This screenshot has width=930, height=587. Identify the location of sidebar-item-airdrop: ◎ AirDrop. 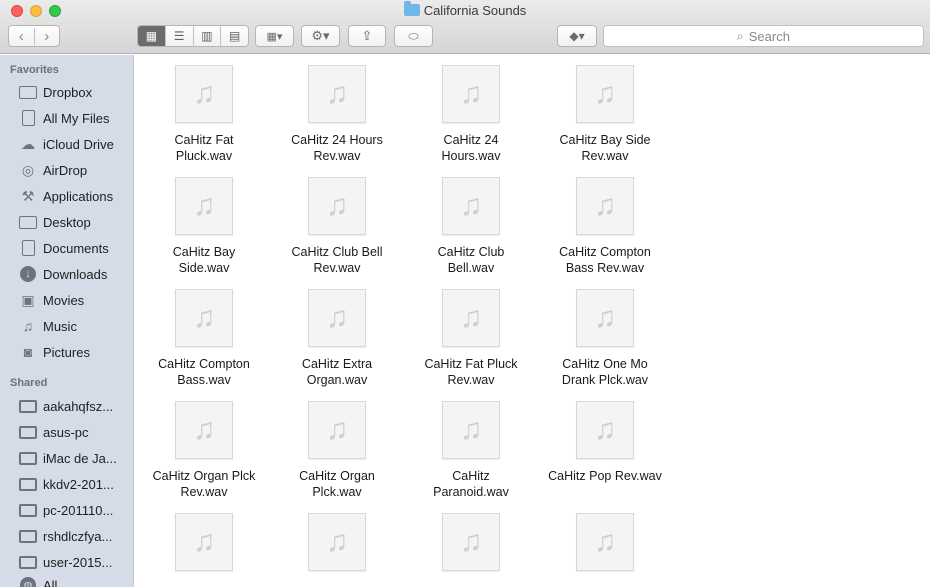
(74, 170).